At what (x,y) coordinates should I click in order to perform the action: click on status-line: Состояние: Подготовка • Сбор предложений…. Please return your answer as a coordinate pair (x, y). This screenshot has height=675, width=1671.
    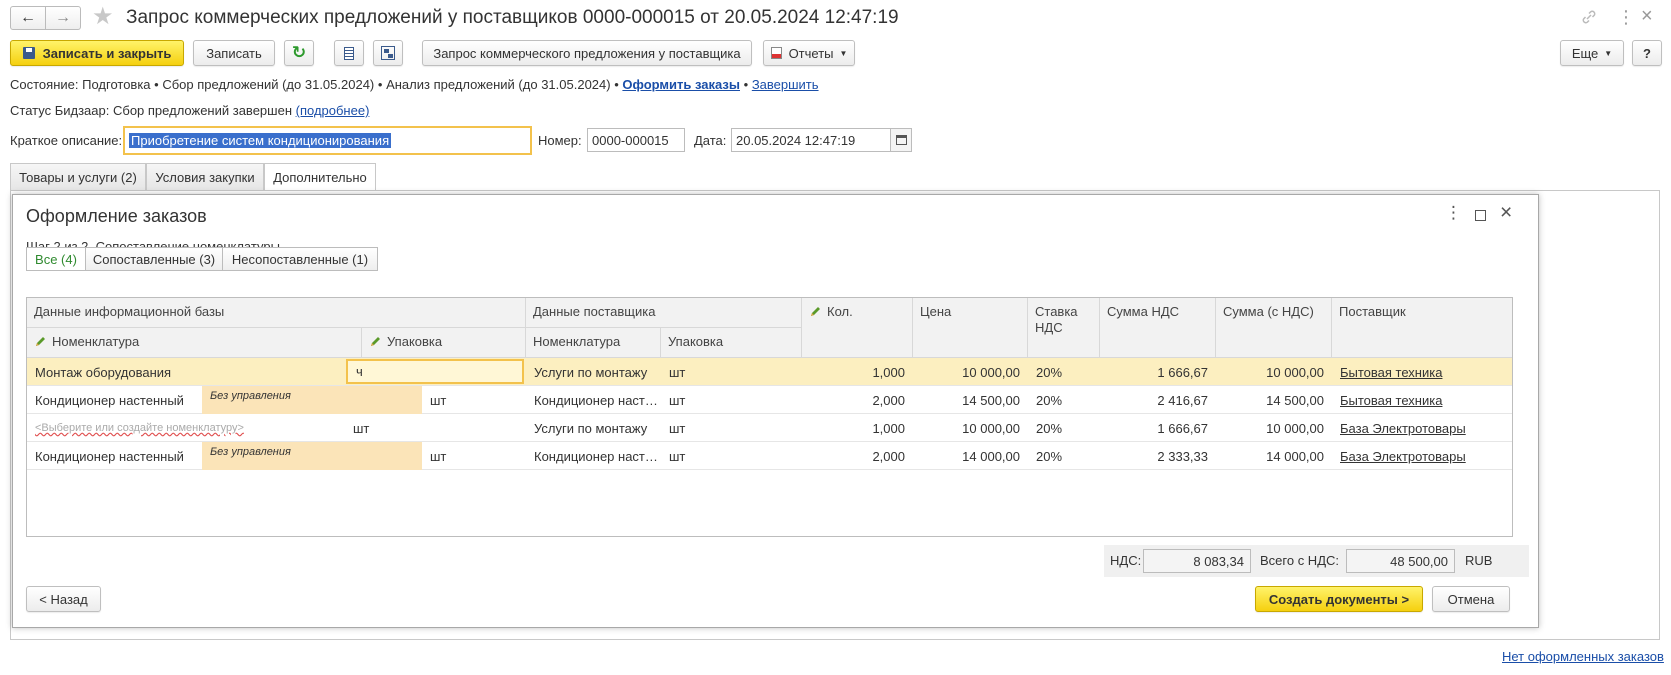
    Looking at the image, I should click on (414, 84).